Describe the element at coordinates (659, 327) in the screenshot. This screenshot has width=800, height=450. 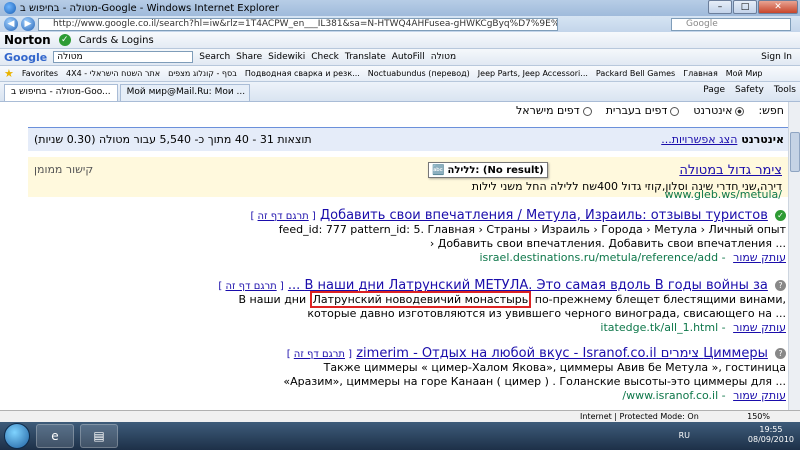
I see `result-url: itatedge.tk/all_1.html` at that location.